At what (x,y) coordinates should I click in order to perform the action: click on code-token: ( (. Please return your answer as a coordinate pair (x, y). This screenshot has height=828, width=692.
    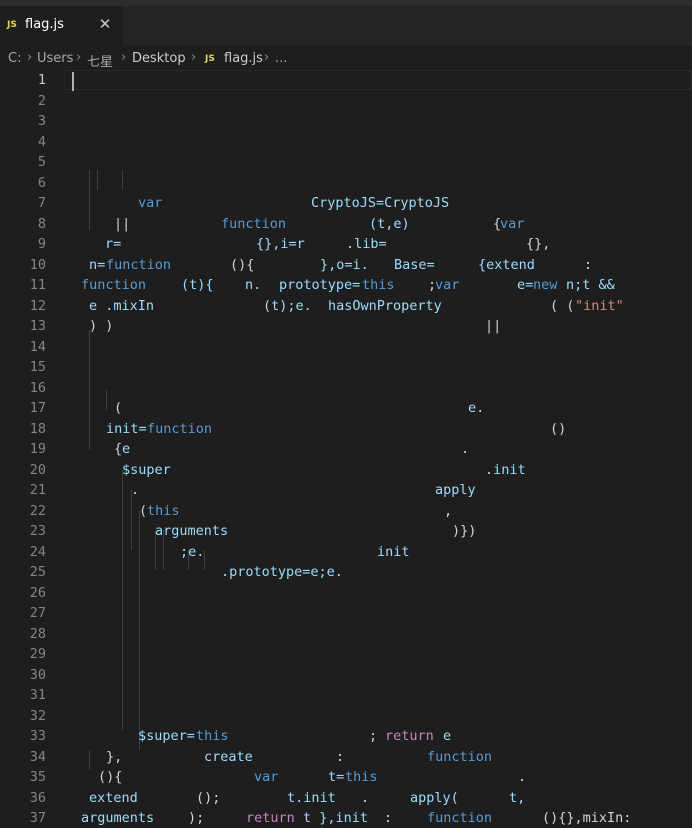
    Looking at the image, I should click on (562, 305).